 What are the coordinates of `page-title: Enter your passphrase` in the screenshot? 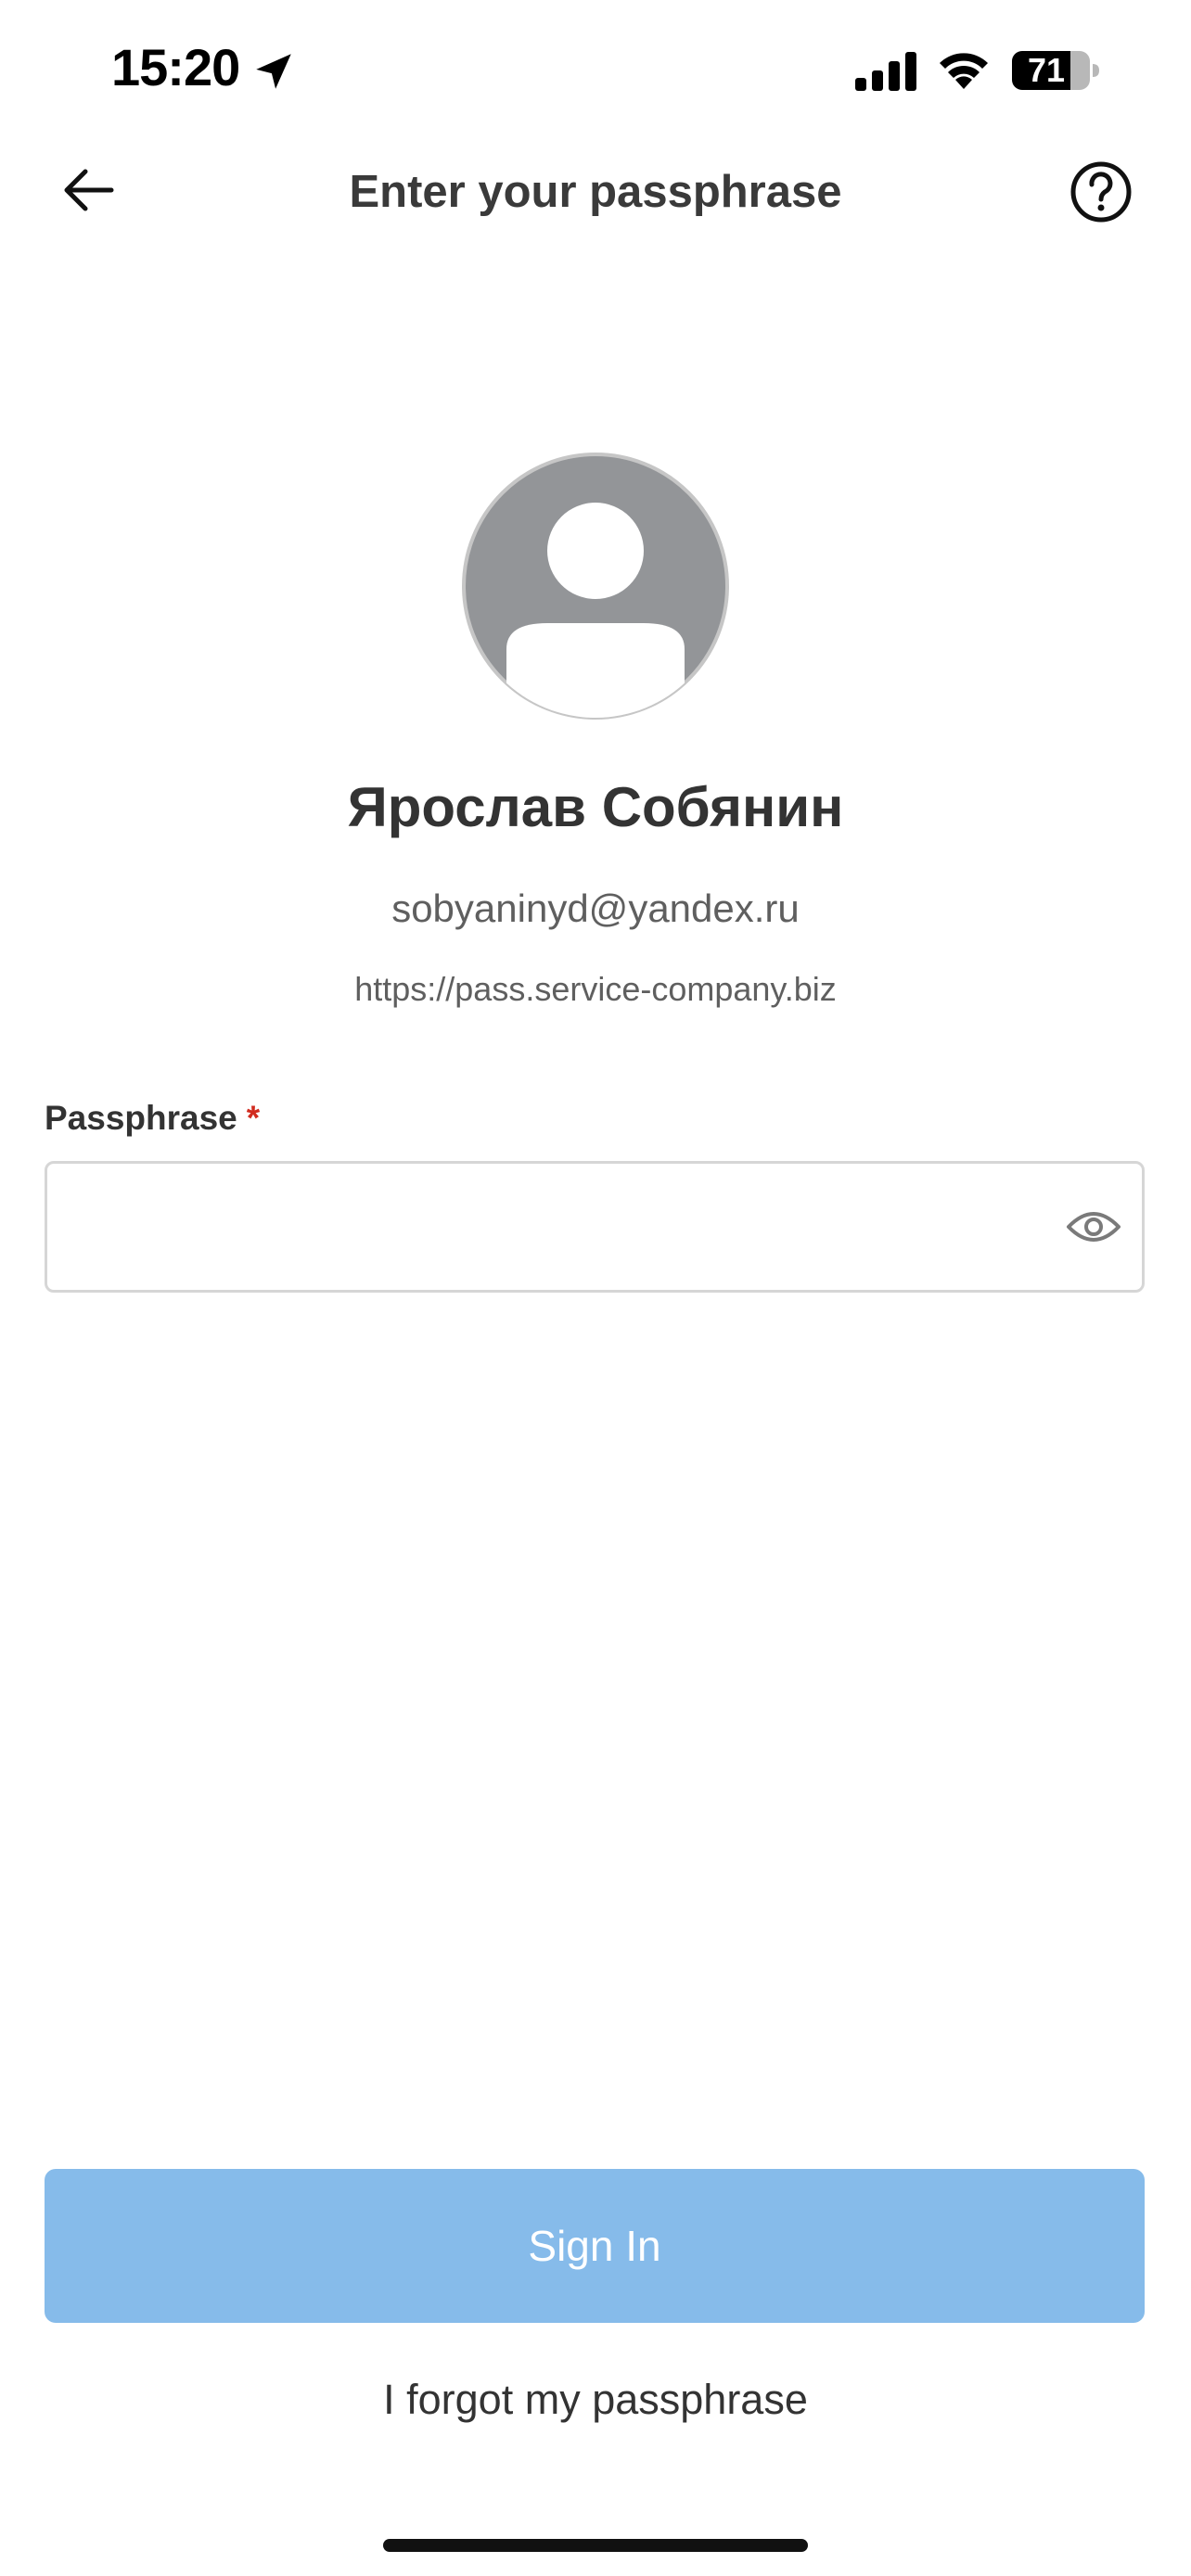 It's located at (595, 192).